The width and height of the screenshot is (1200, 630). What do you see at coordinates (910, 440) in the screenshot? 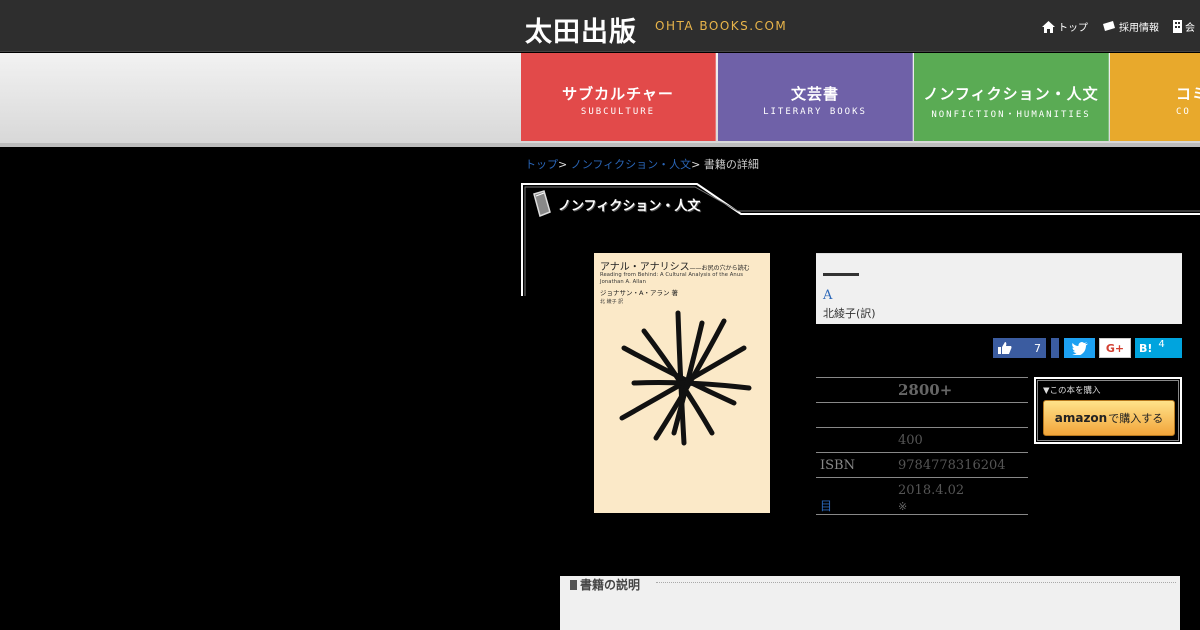
I see `pages-value: 400` at bounding box center [910, 440].